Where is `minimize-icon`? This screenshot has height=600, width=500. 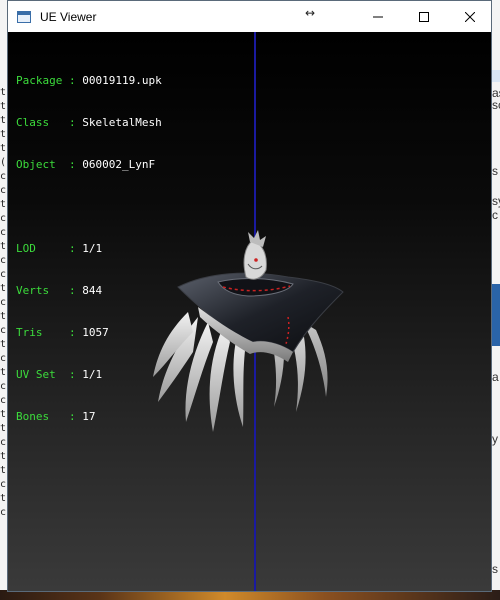 minimize-icon is located at coordinates (378, 16).